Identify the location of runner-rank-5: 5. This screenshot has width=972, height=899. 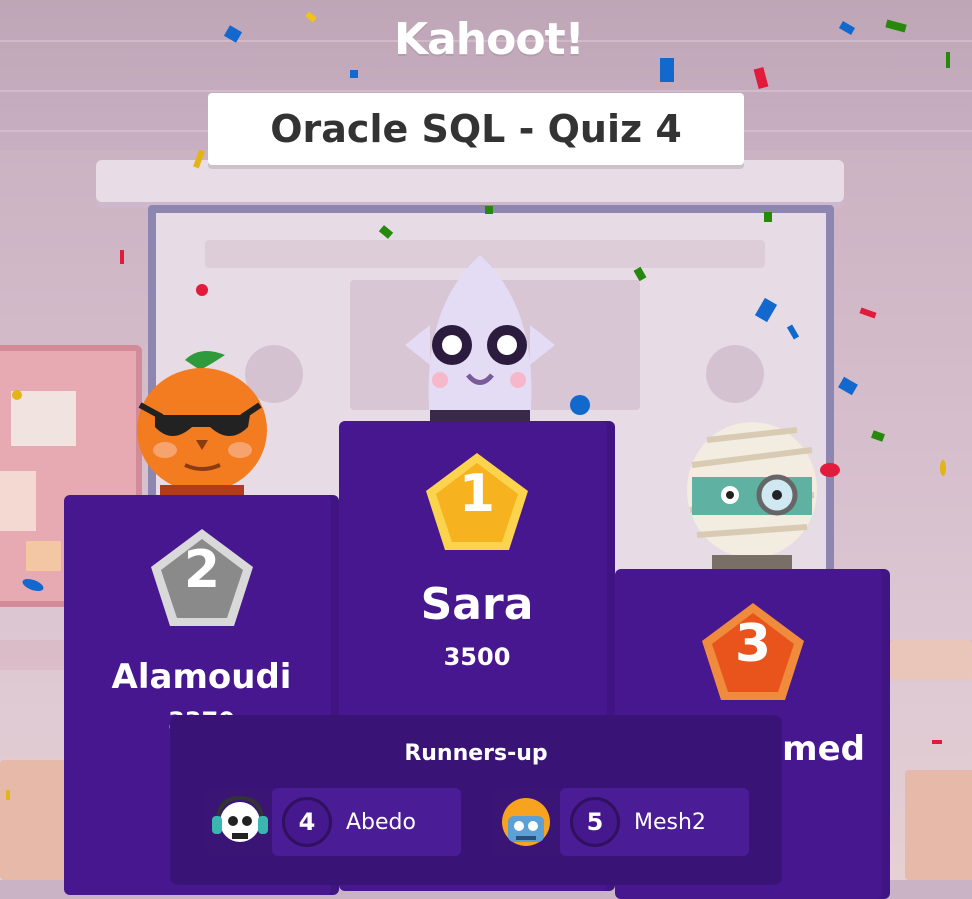
(595, 822).